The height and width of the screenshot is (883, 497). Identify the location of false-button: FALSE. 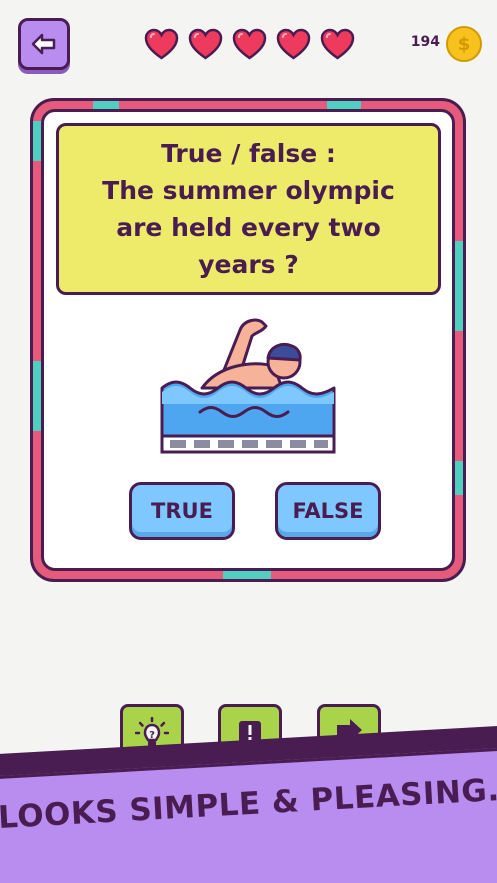
(328, 511).